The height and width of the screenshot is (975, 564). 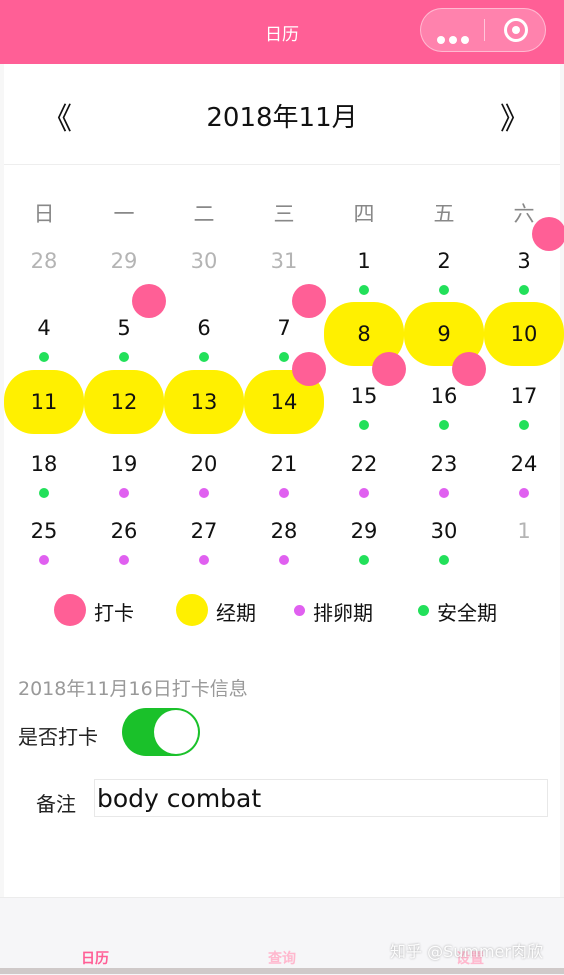 I want to click on day-number: 5, so click(x=124, y=328).